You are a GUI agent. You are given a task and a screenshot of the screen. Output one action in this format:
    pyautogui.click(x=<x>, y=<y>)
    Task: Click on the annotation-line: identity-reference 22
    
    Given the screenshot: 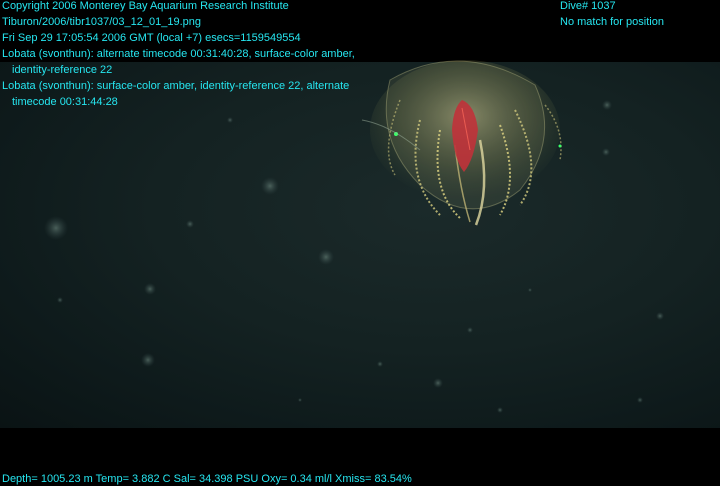 What is the action you would take?
    pyautogui.click(x=62, y=70)
    